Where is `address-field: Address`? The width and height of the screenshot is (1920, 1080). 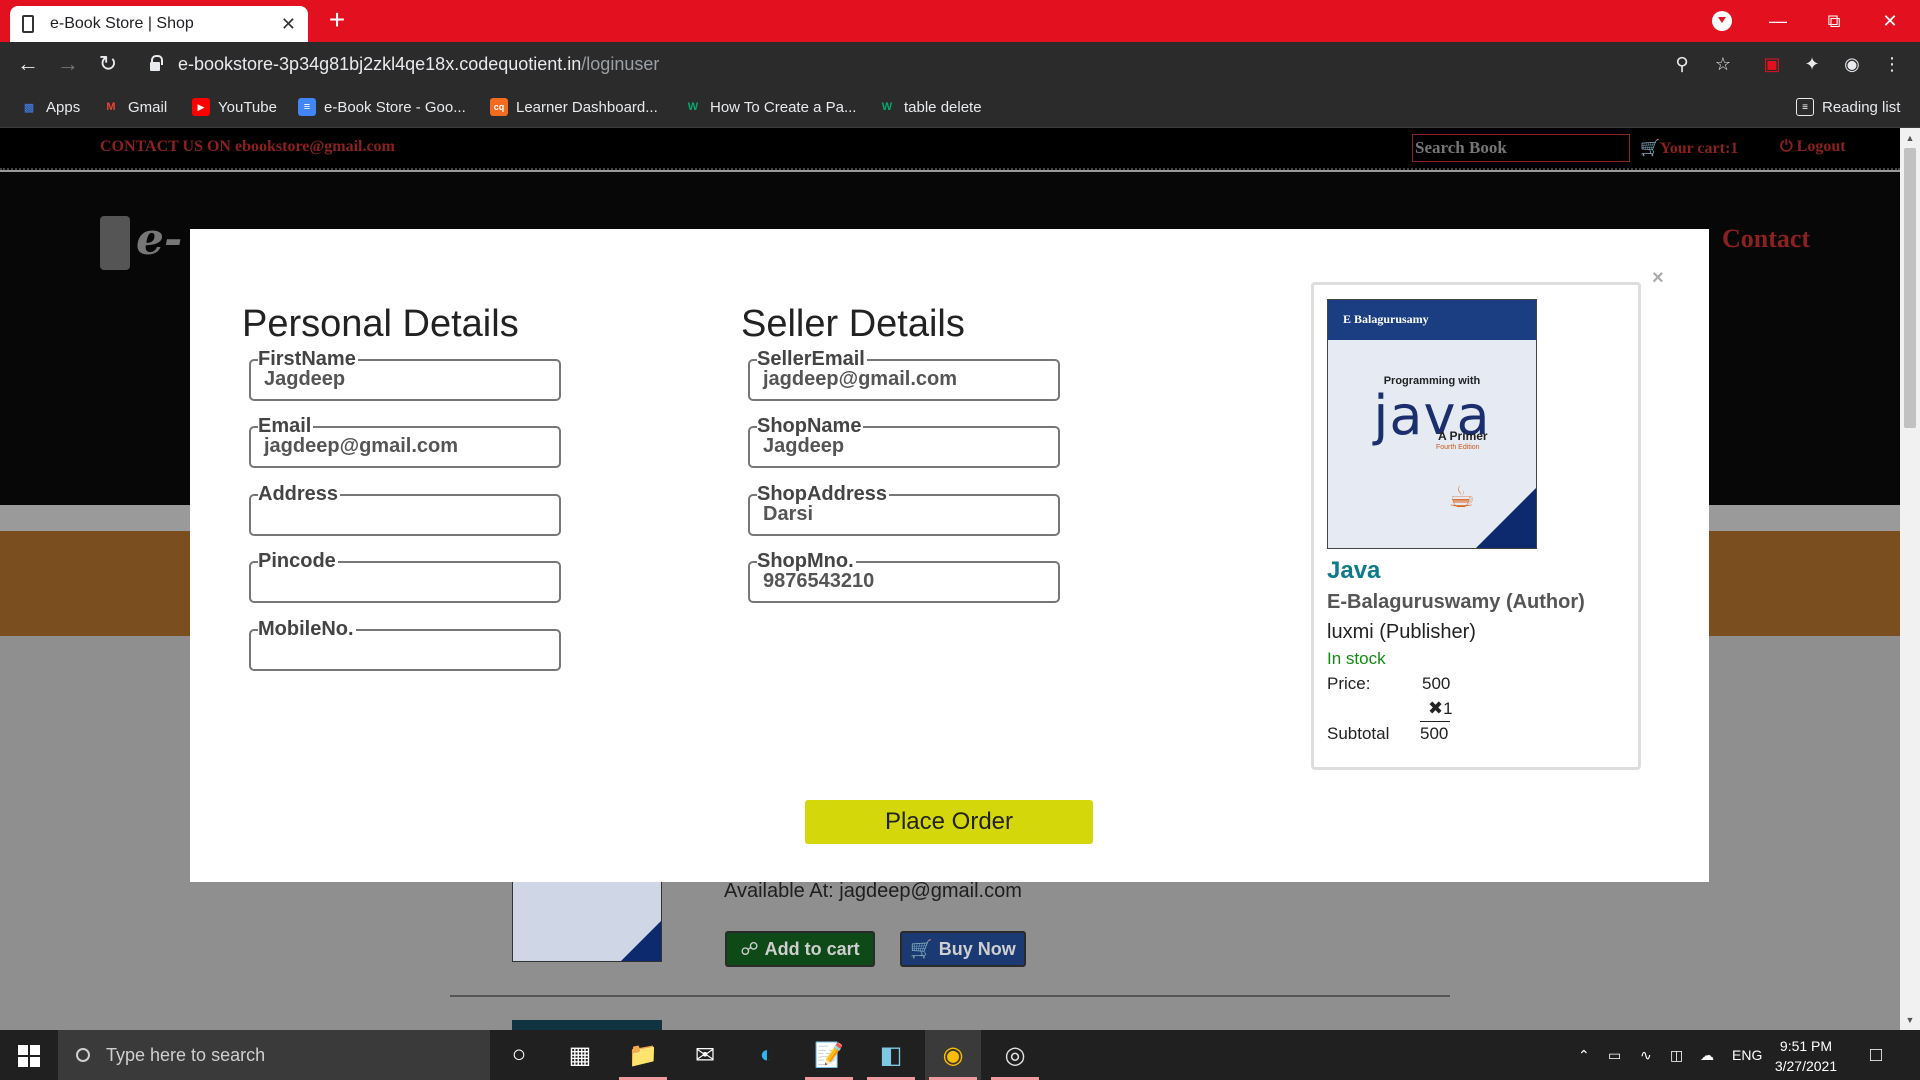
address-field: Address is located at coordinates (405, 510).